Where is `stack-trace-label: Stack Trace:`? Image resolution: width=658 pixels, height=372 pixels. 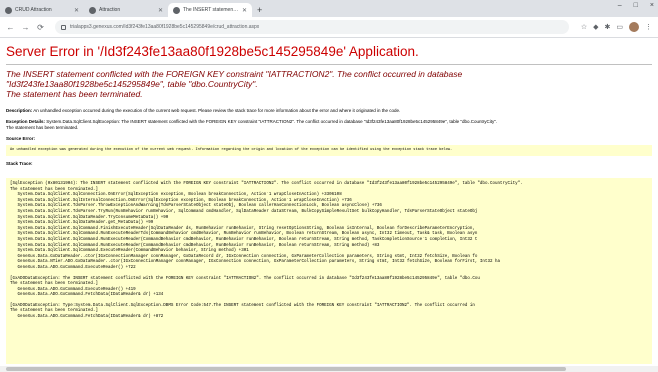 stack-trace-label: Stack Trace: is located at coordinates (19, 163).